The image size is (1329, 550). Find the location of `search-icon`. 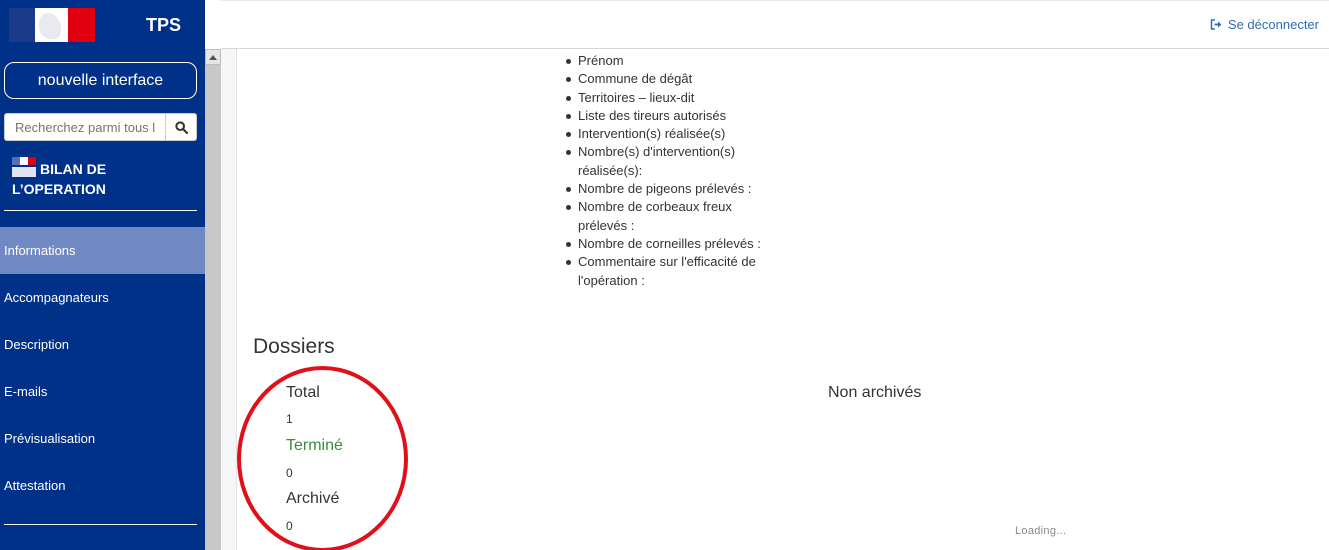

search-icon is located at coordinates (181, 127).